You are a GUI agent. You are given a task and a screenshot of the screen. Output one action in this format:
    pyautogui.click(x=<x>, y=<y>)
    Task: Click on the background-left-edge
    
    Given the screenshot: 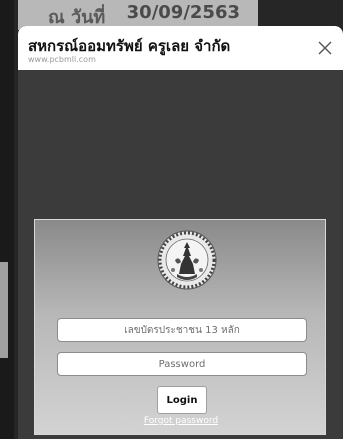 What is the action you would take?
    pyautogui.click(x=7, y=219)
    